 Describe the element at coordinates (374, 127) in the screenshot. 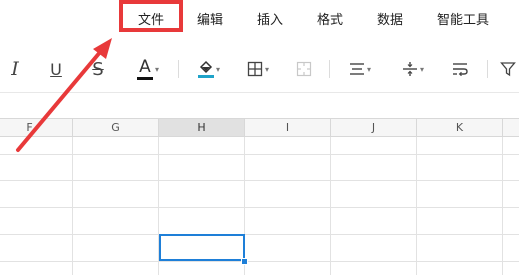

I see `column-header-j: J` at that location.